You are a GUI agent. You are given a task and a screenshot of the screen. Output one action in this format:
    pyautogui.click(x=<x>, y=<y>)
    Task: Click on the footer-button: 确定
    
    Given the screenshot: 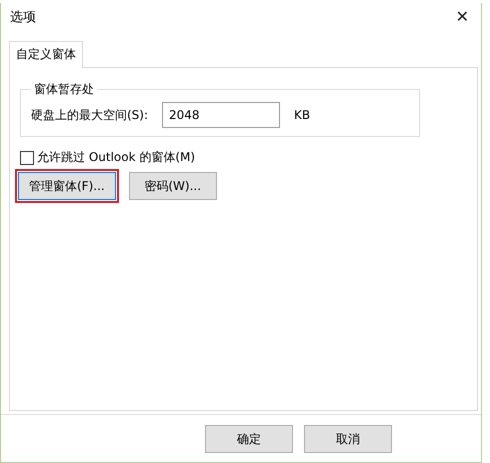 What is the action you would take?
    pyautogui.click(x=249, y=439)
    